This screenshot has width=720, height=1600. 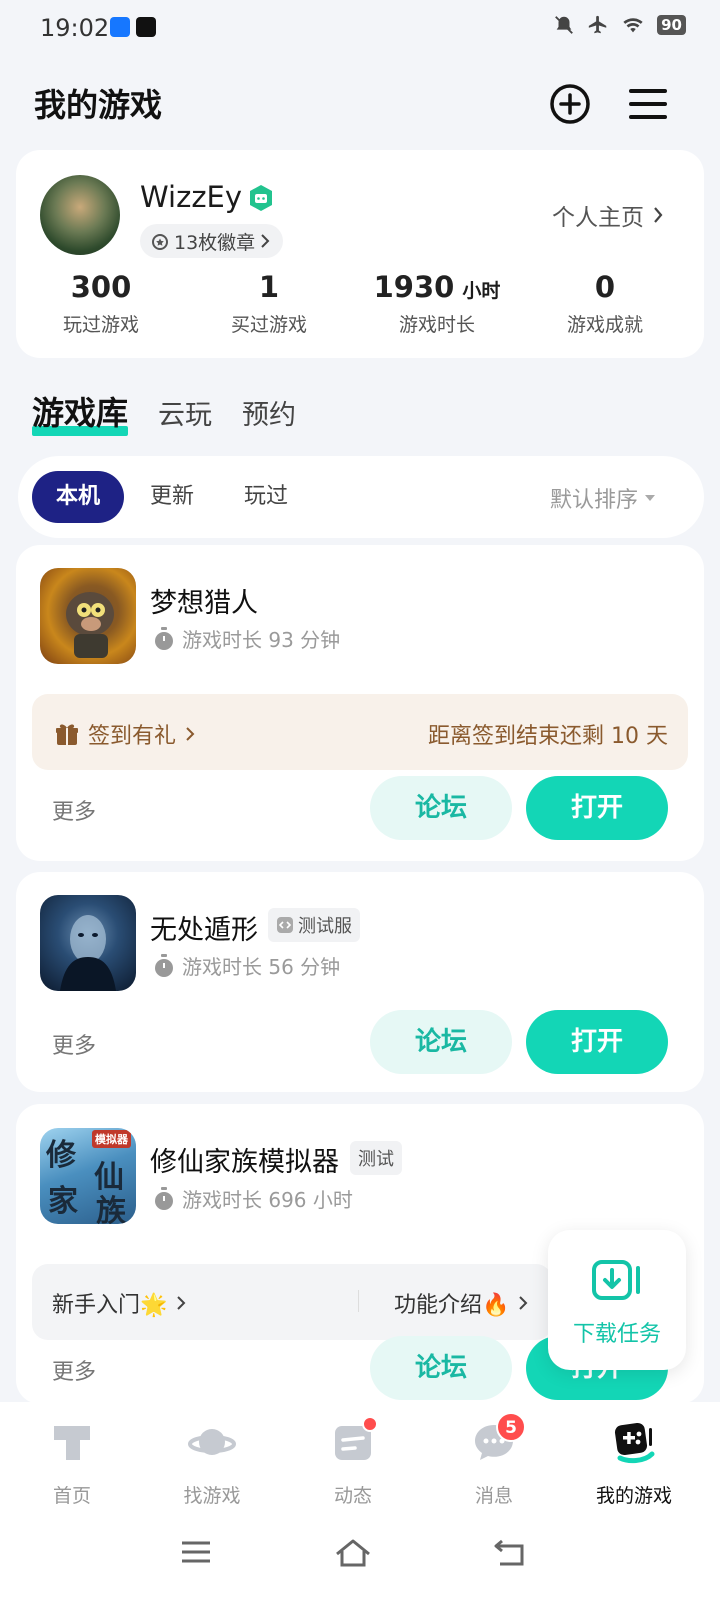 I want to click on nav-my-games: 我的游戏, so click(x=634, y=1463).